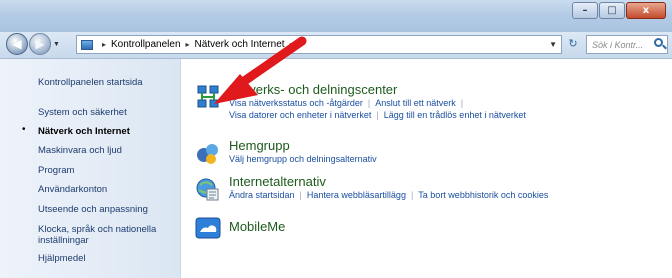  What do you see at coordinates (646, 10) in the screenshot?
I see `close-button: x` at bounding box center [646, 10].